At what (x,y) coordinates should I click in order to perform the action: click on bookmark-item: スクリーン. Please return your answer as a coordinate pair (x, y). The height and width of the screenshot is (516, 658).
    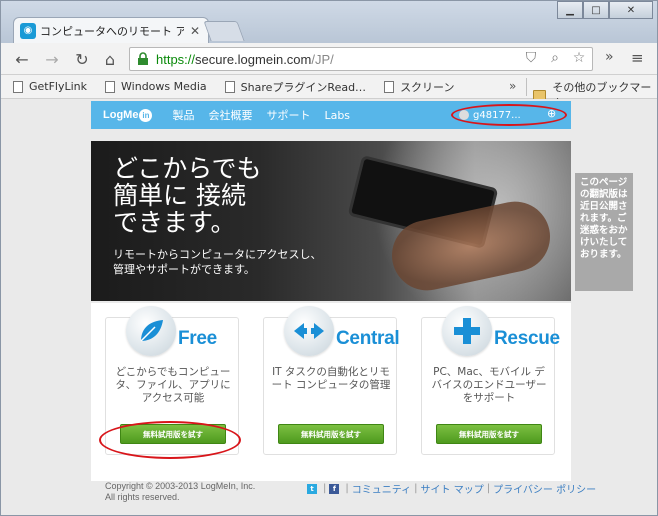
    Looking at the image, I should click on (419, 87).